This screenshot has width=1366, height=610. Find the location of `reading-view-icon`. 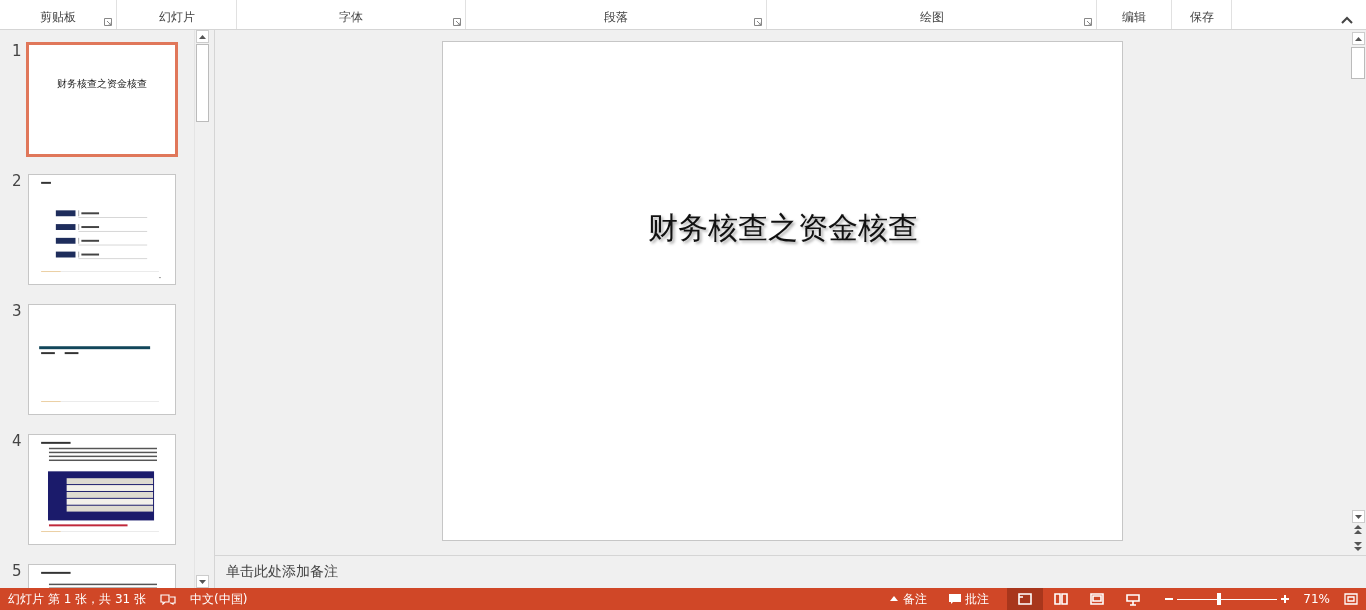

reading-view-icon is located at coordinates (1097, 599).